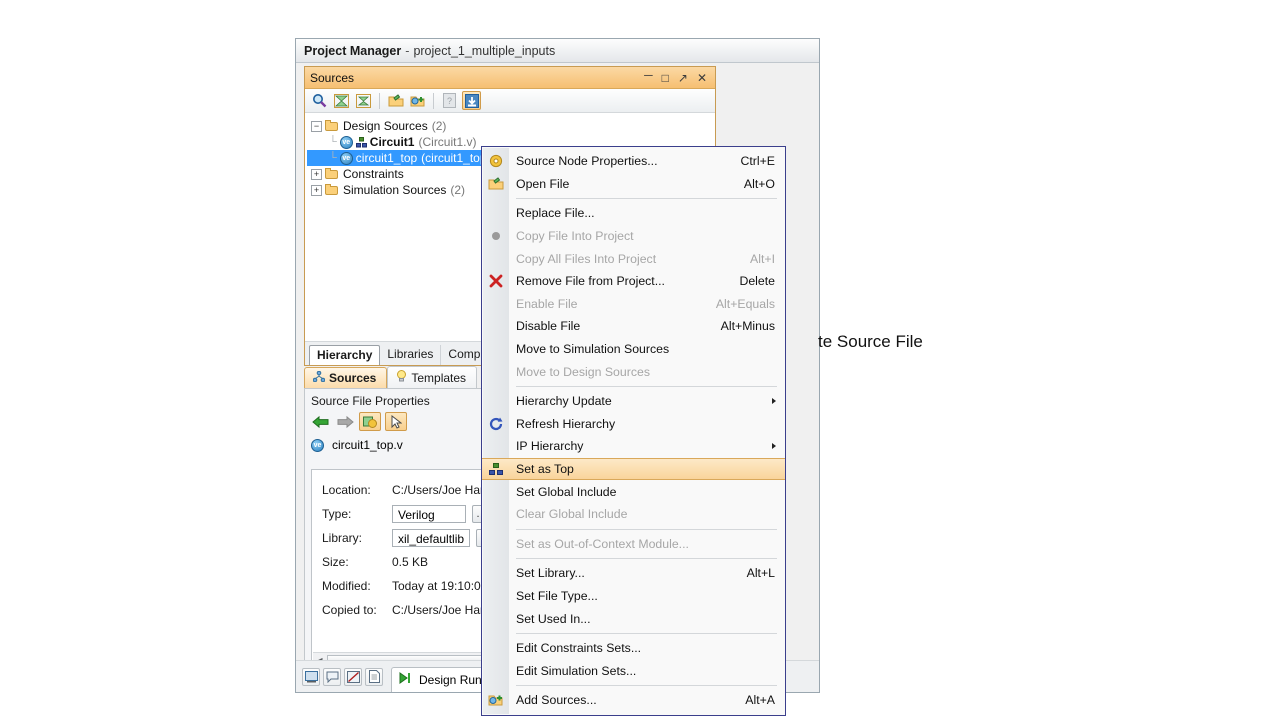 Image resolution: width=1280 pixels, height=720 pixels. Describe the element at coordinates (319, 100) in the screenshot. I see `search-icon` at that location.